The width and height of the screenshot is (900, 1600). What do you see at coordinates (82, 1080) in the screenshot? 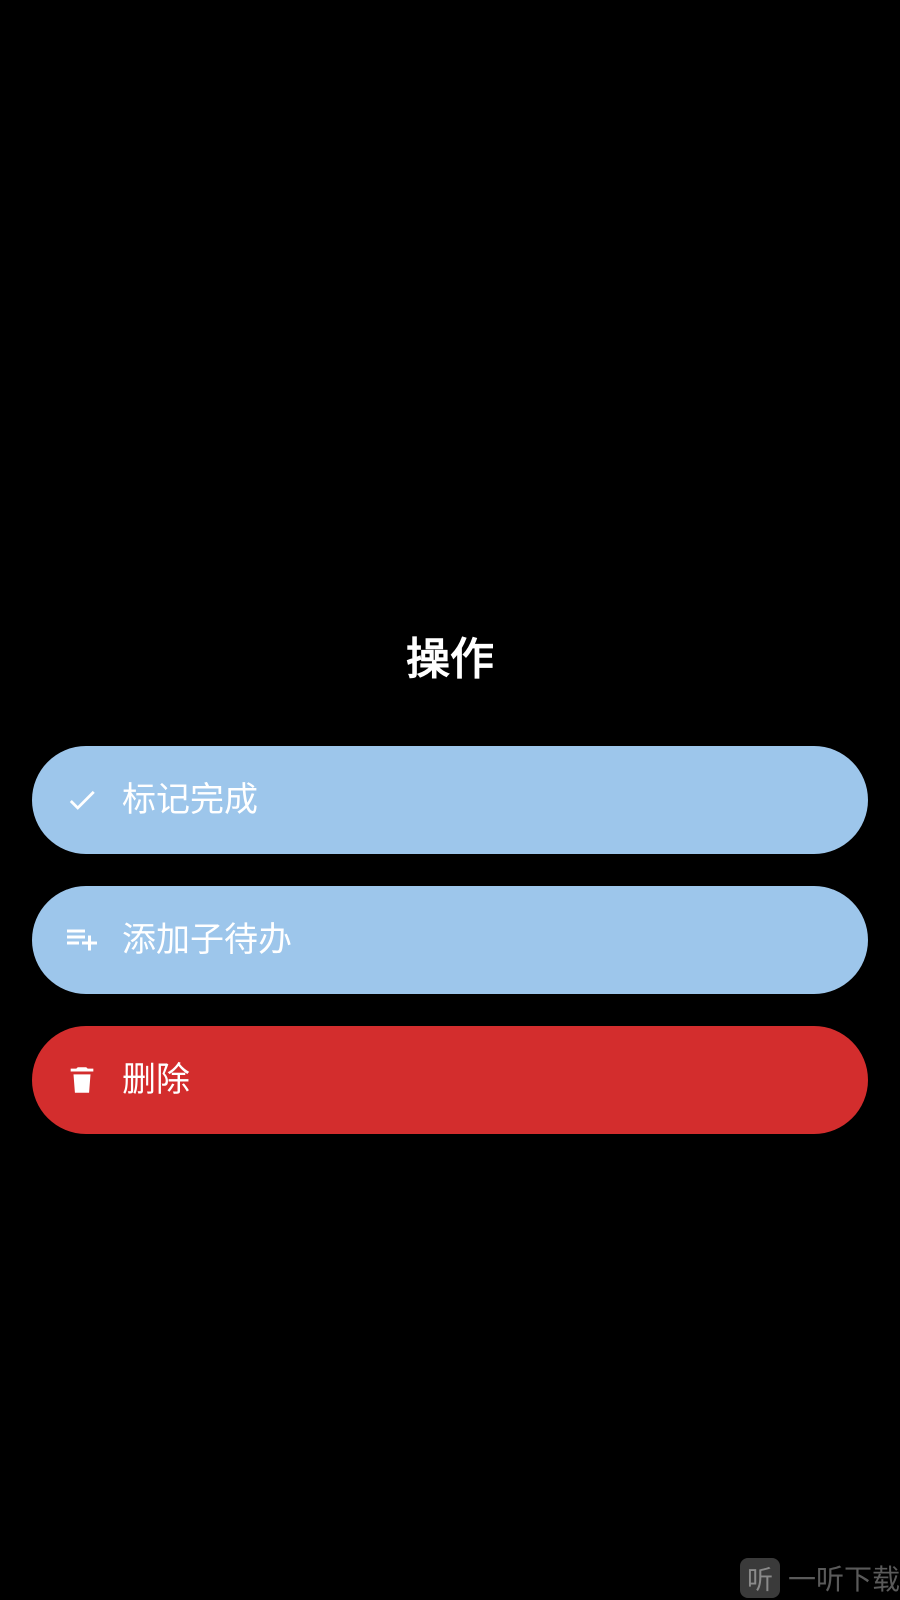
I see `trash-icon` at bounding box center [82, 1080].